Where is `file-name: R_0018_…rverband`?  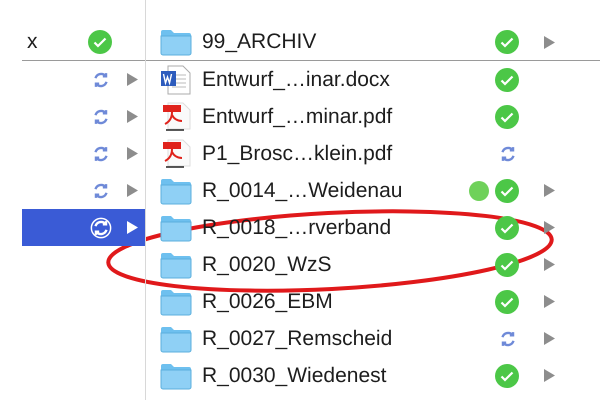
file-name: R_0018_…rverband is located at coordinates (297, 228).